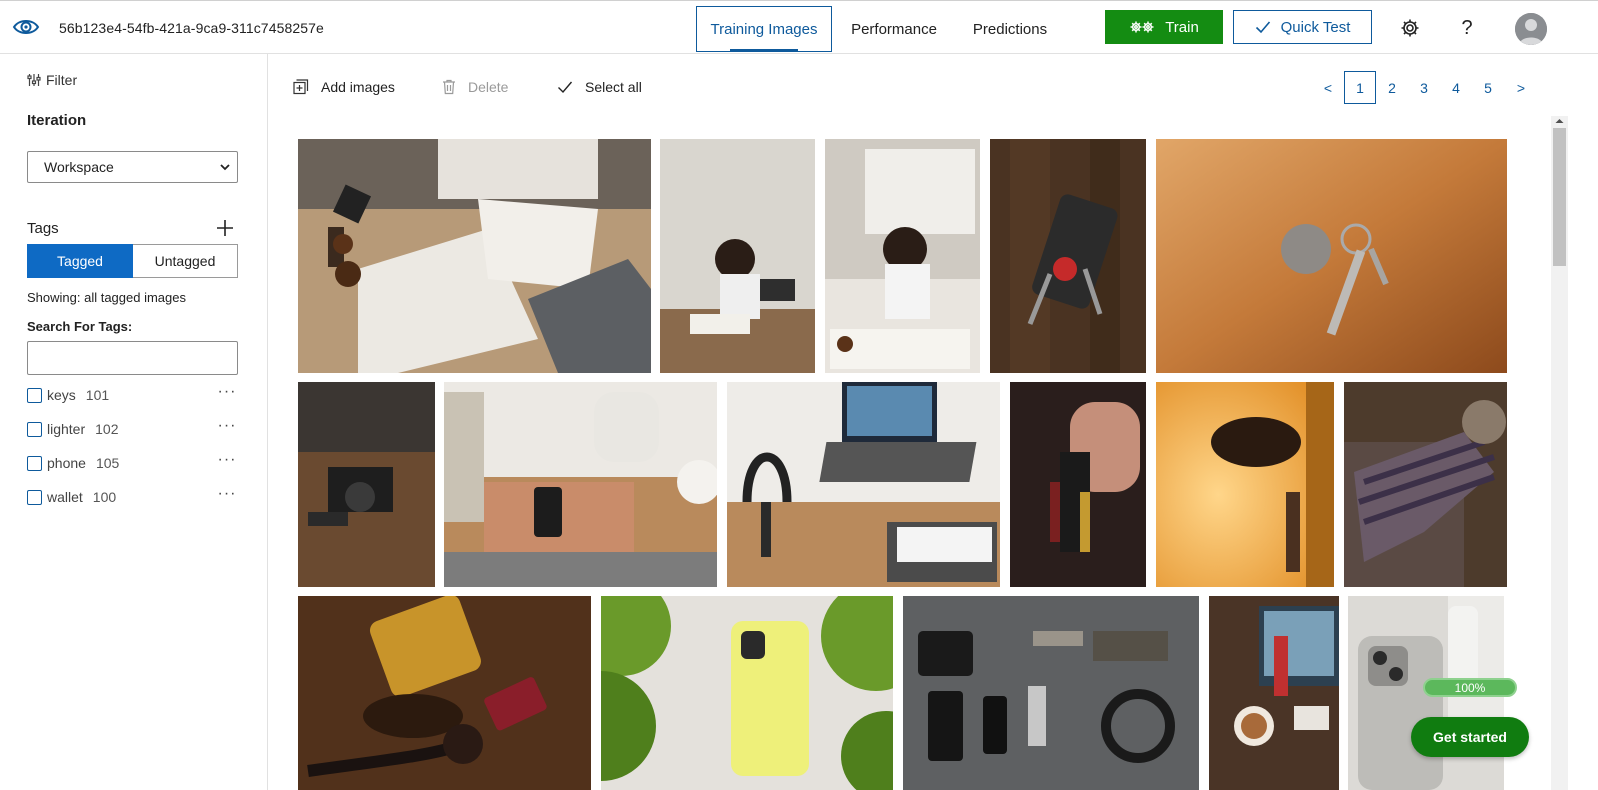  Describe the element at coordinates (185, 261) in the screenshot. I see `segment-untagged: Untagged` at that location.